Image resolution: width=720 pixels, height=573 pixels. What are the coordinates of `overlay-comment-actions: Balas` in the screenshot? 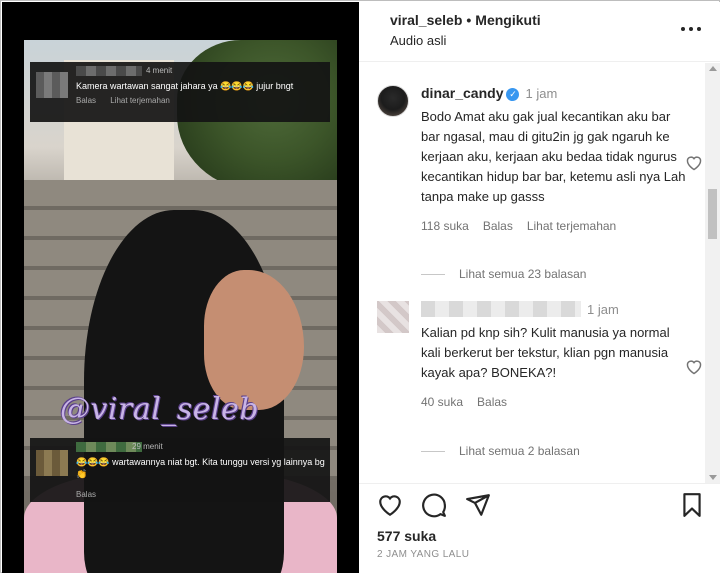 It's located at (92, 494).